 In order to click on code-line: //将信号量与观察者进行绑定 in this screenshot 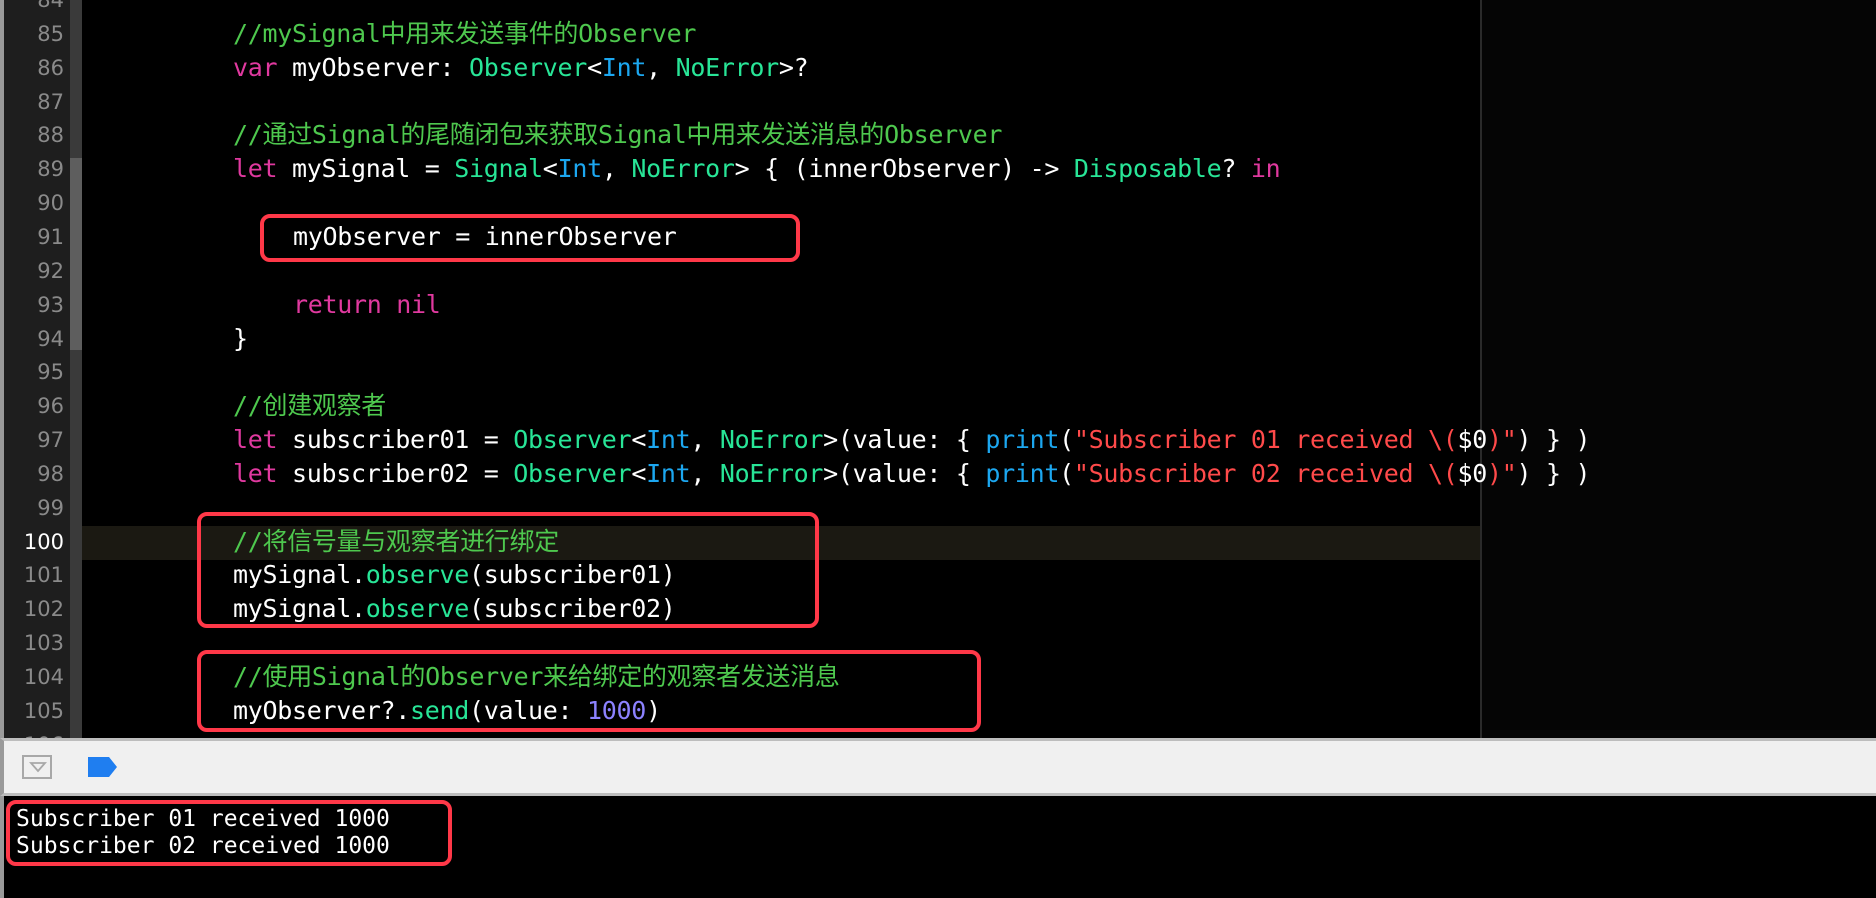, I will do `click(396, 542)`.